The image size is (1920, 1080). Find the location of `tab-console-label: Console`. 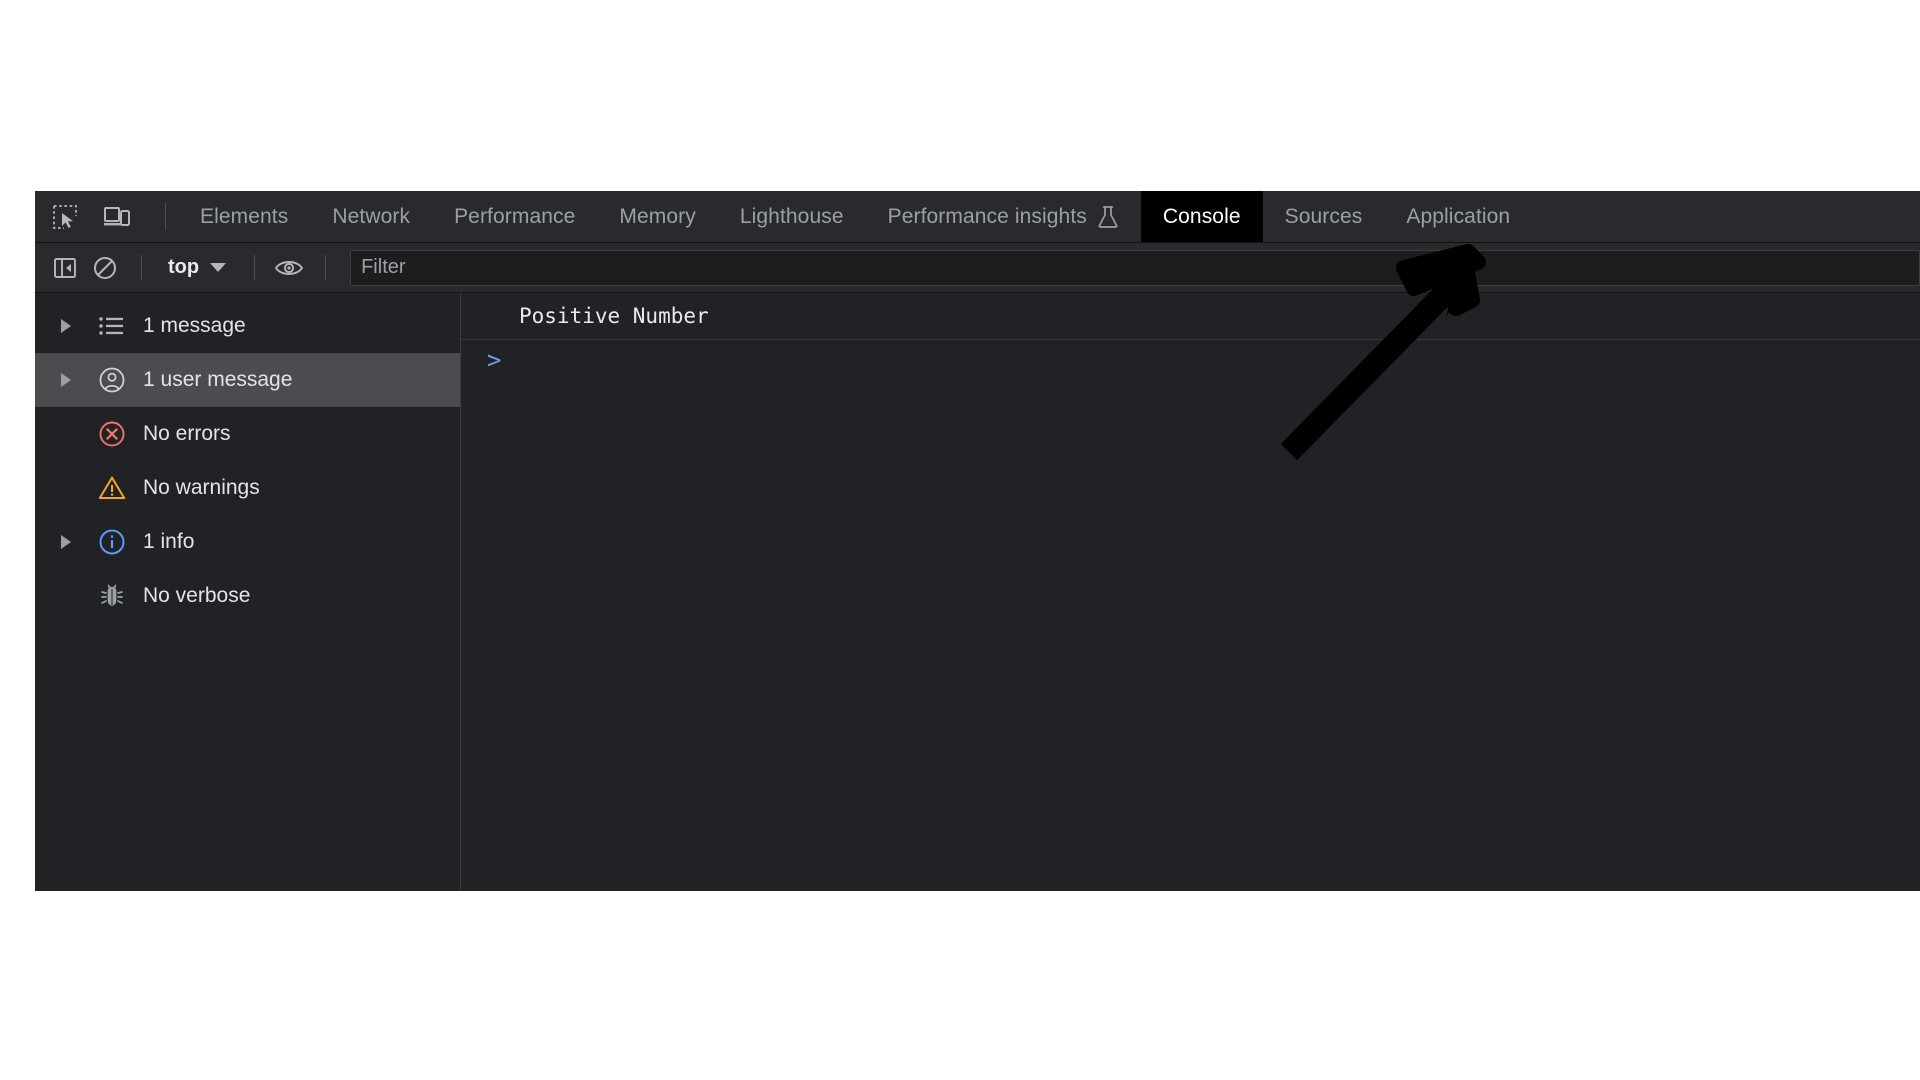

tab-console-label: Console is located at coordinates (1201, 216).